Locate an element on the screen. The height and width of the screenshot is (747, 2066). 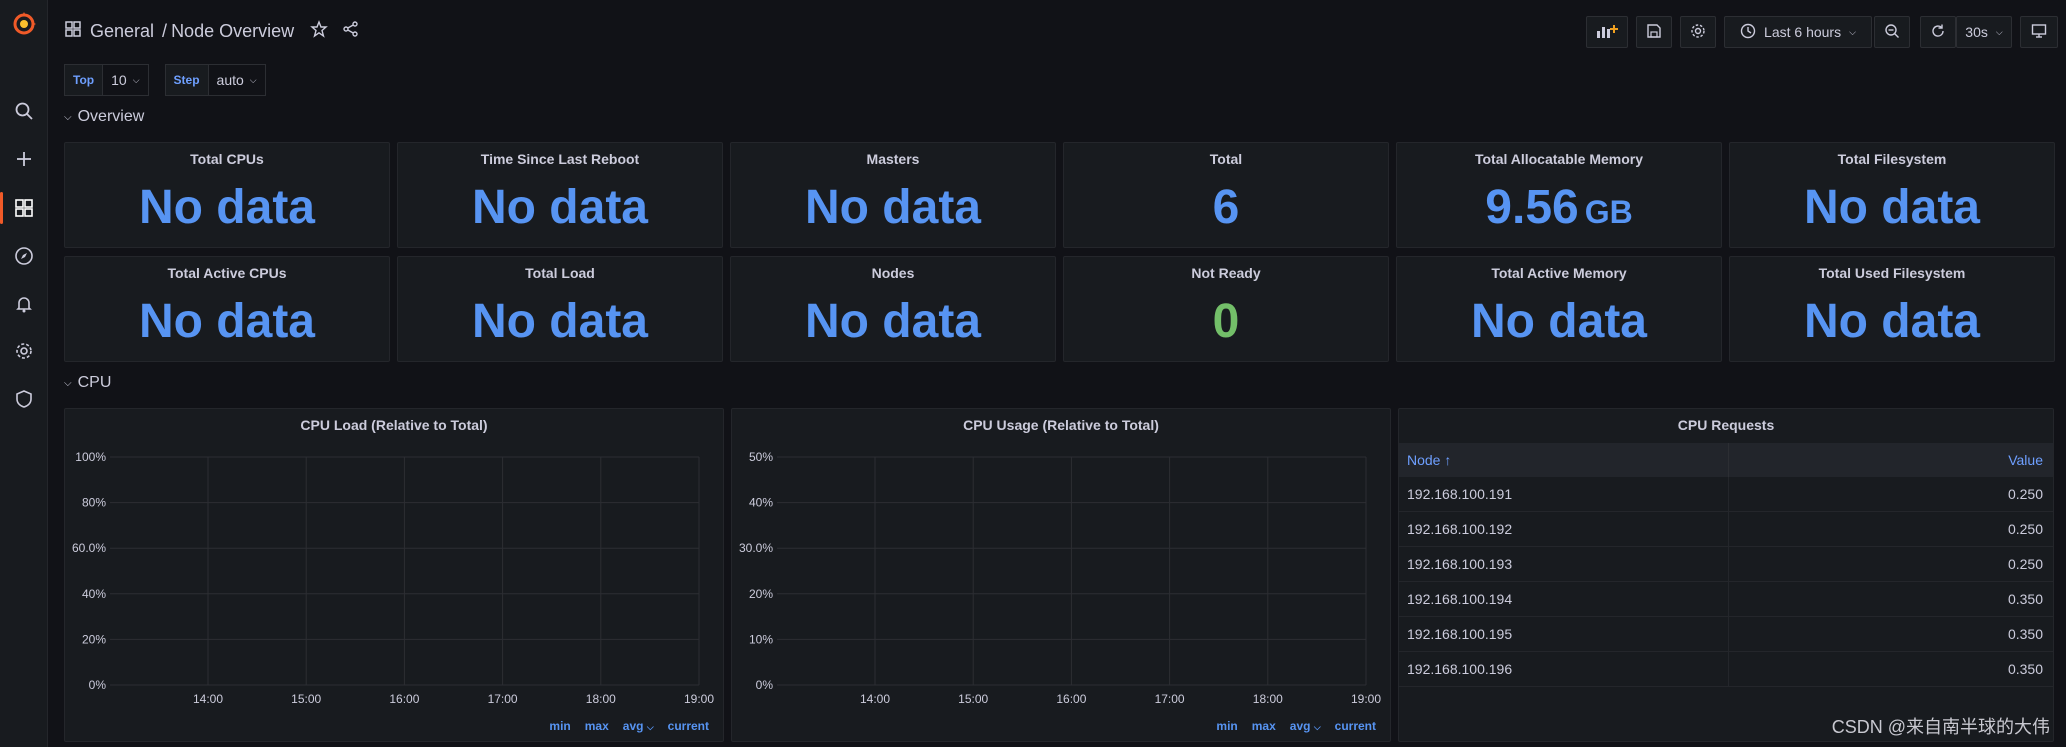
table-row: 192.168.100.194 0.350 is located at coordinates (1726, 599).